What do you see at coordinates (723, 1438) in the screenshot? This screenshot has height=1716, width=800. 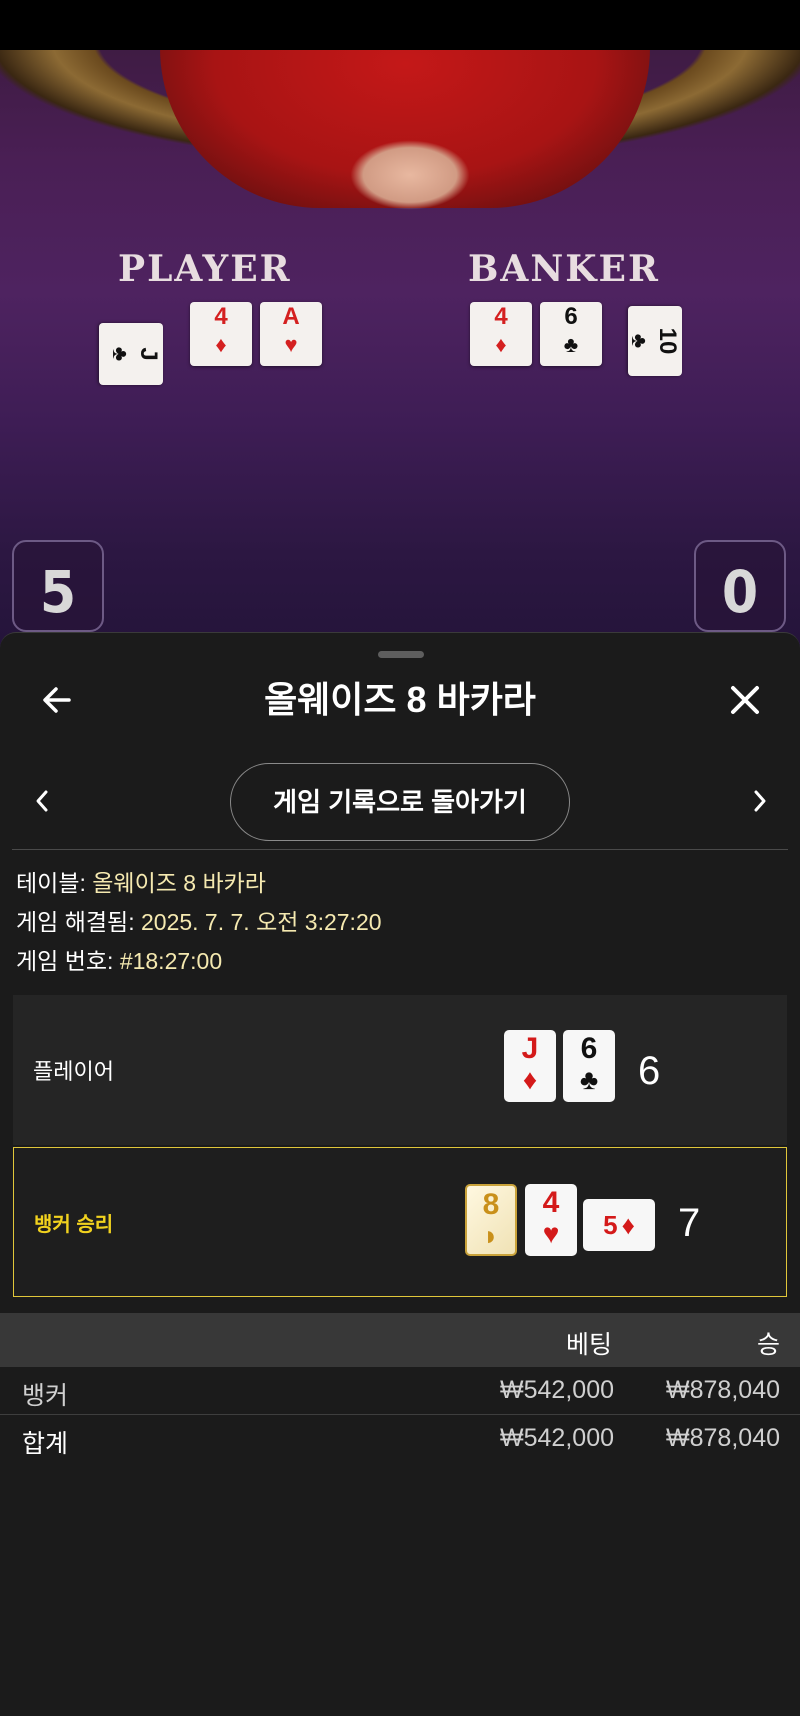 I see `total-win: ₩878,040` at bounding box center [723, 1438].